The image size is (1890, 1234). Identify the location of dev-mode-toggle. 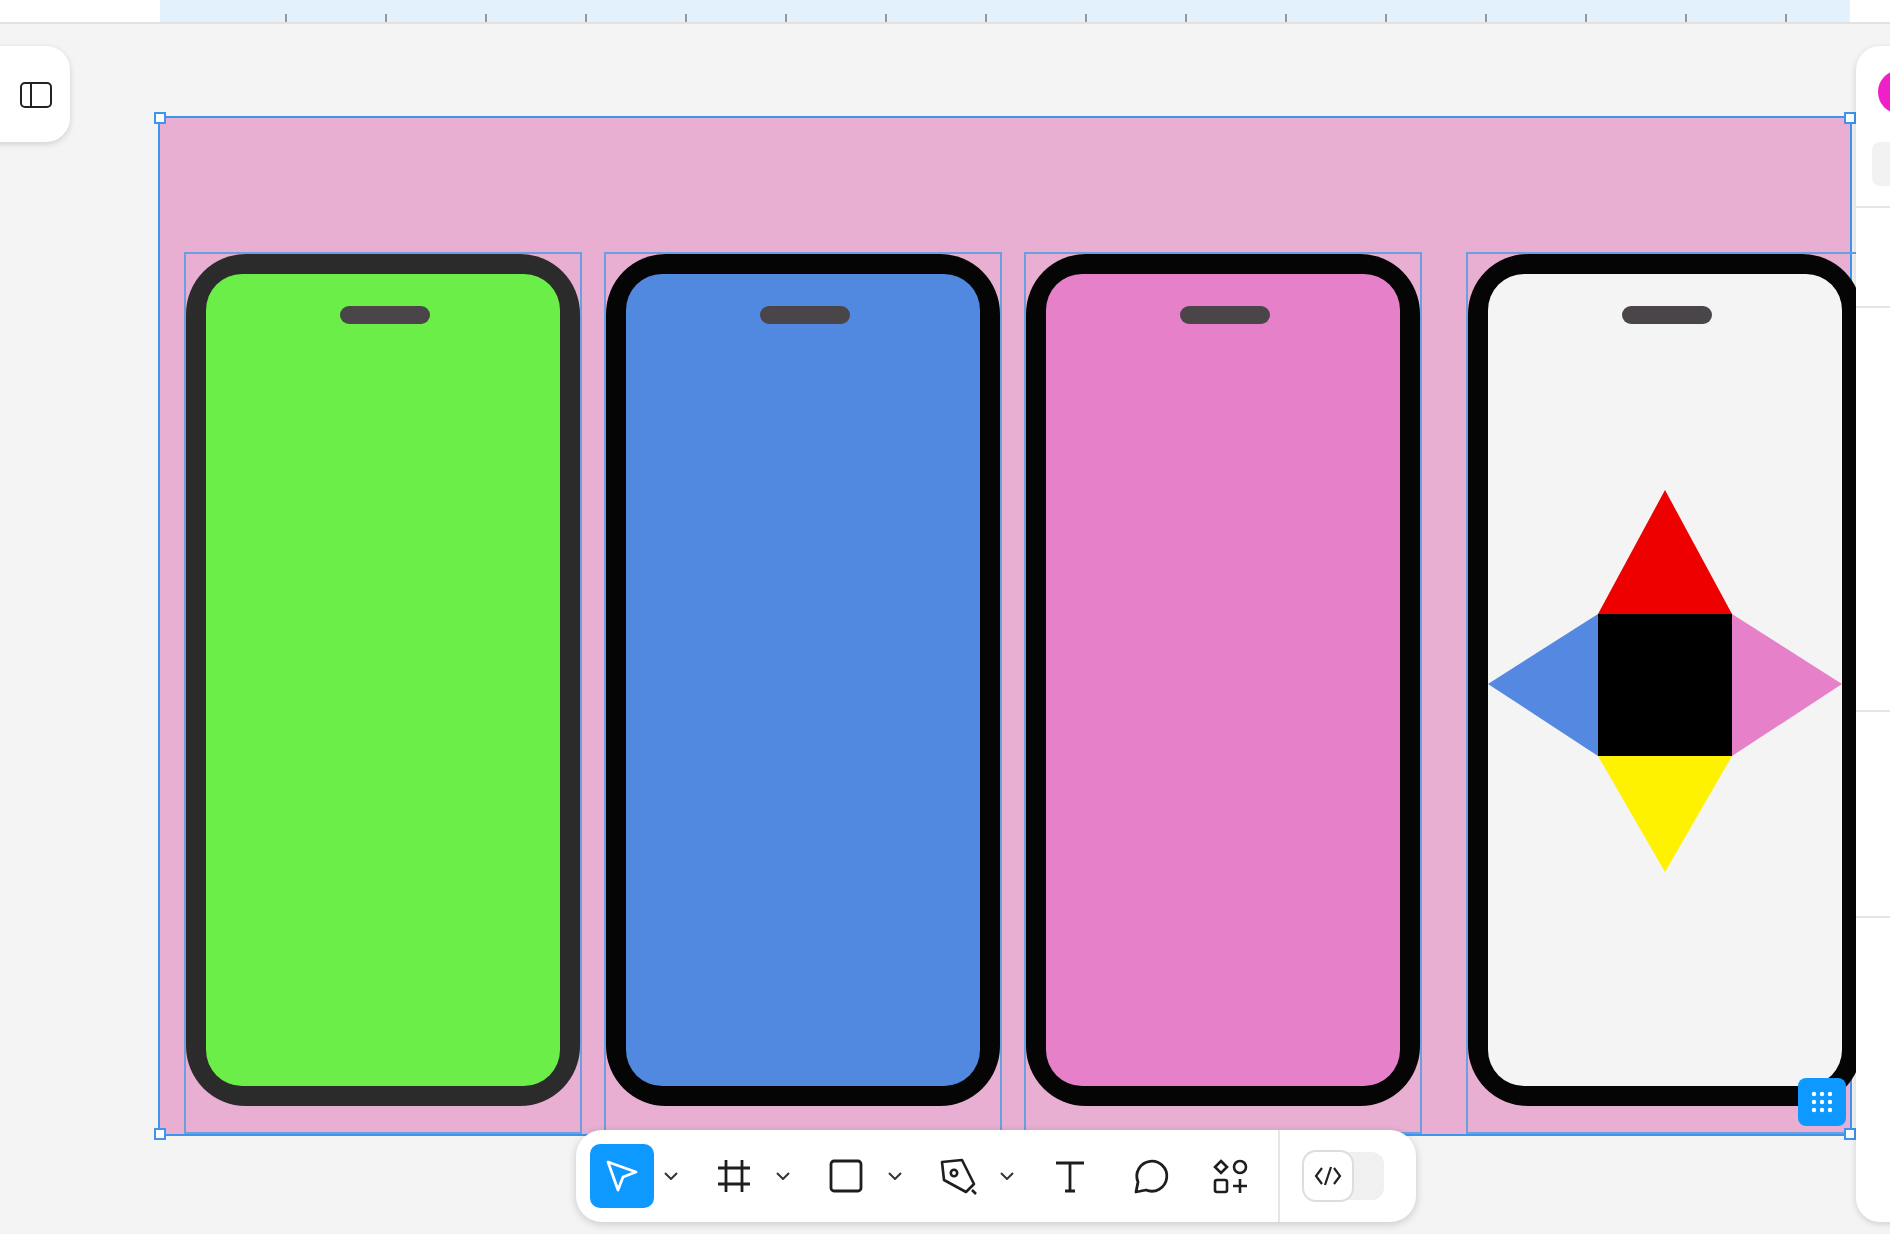
(1344, 1176).